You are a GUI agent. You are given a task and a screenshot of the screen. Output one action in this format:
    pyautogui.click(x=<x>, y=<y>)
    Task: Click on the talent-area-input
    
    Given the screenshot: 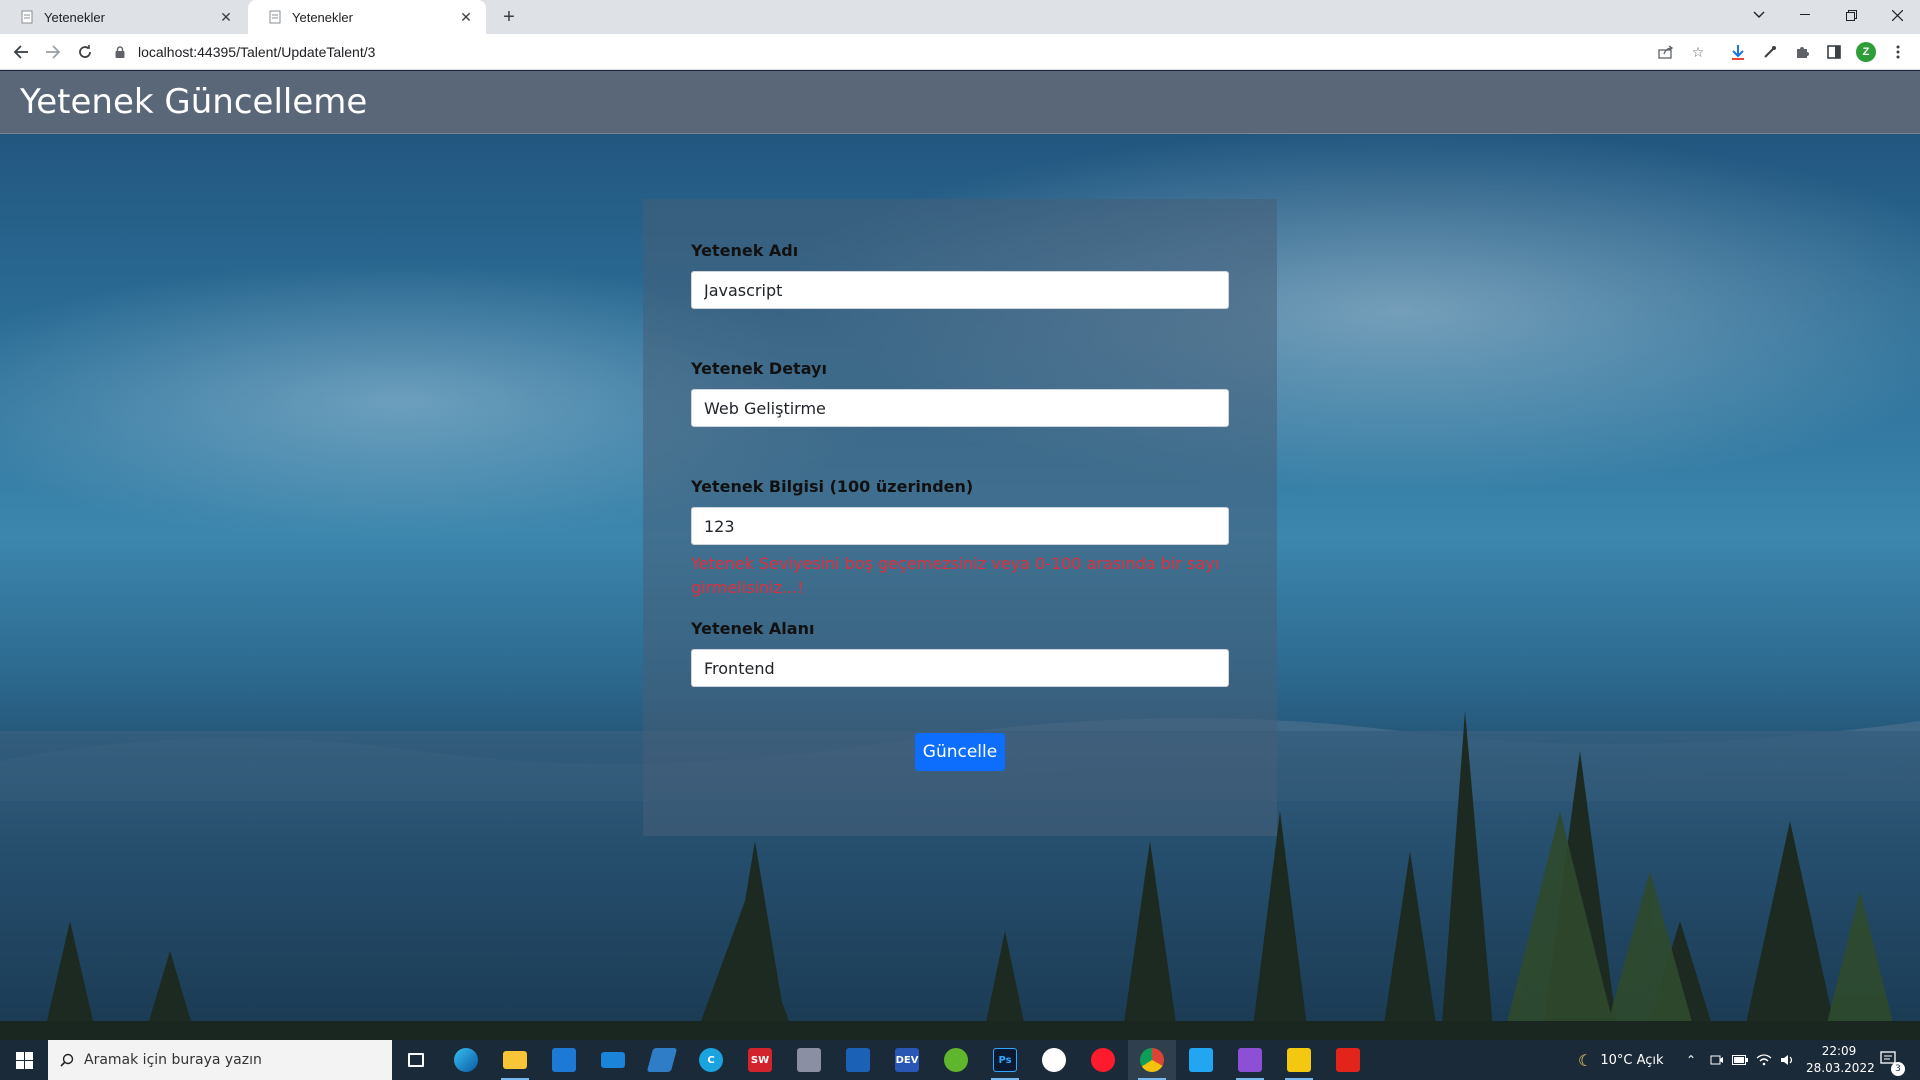 What is the action you would take?
    pyautogui.click(x=960, y=668)
    